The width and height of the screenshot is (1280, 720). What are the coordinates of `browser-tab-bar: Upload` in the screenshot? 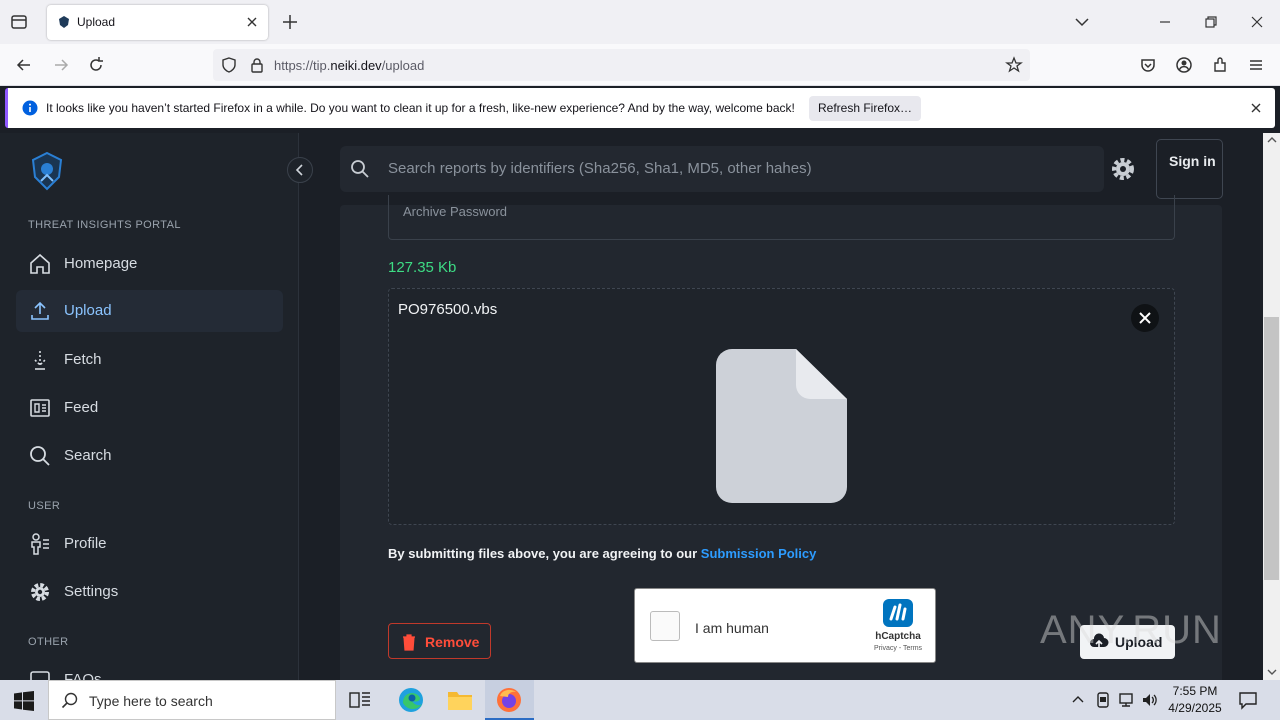 It's located at (640, 22).